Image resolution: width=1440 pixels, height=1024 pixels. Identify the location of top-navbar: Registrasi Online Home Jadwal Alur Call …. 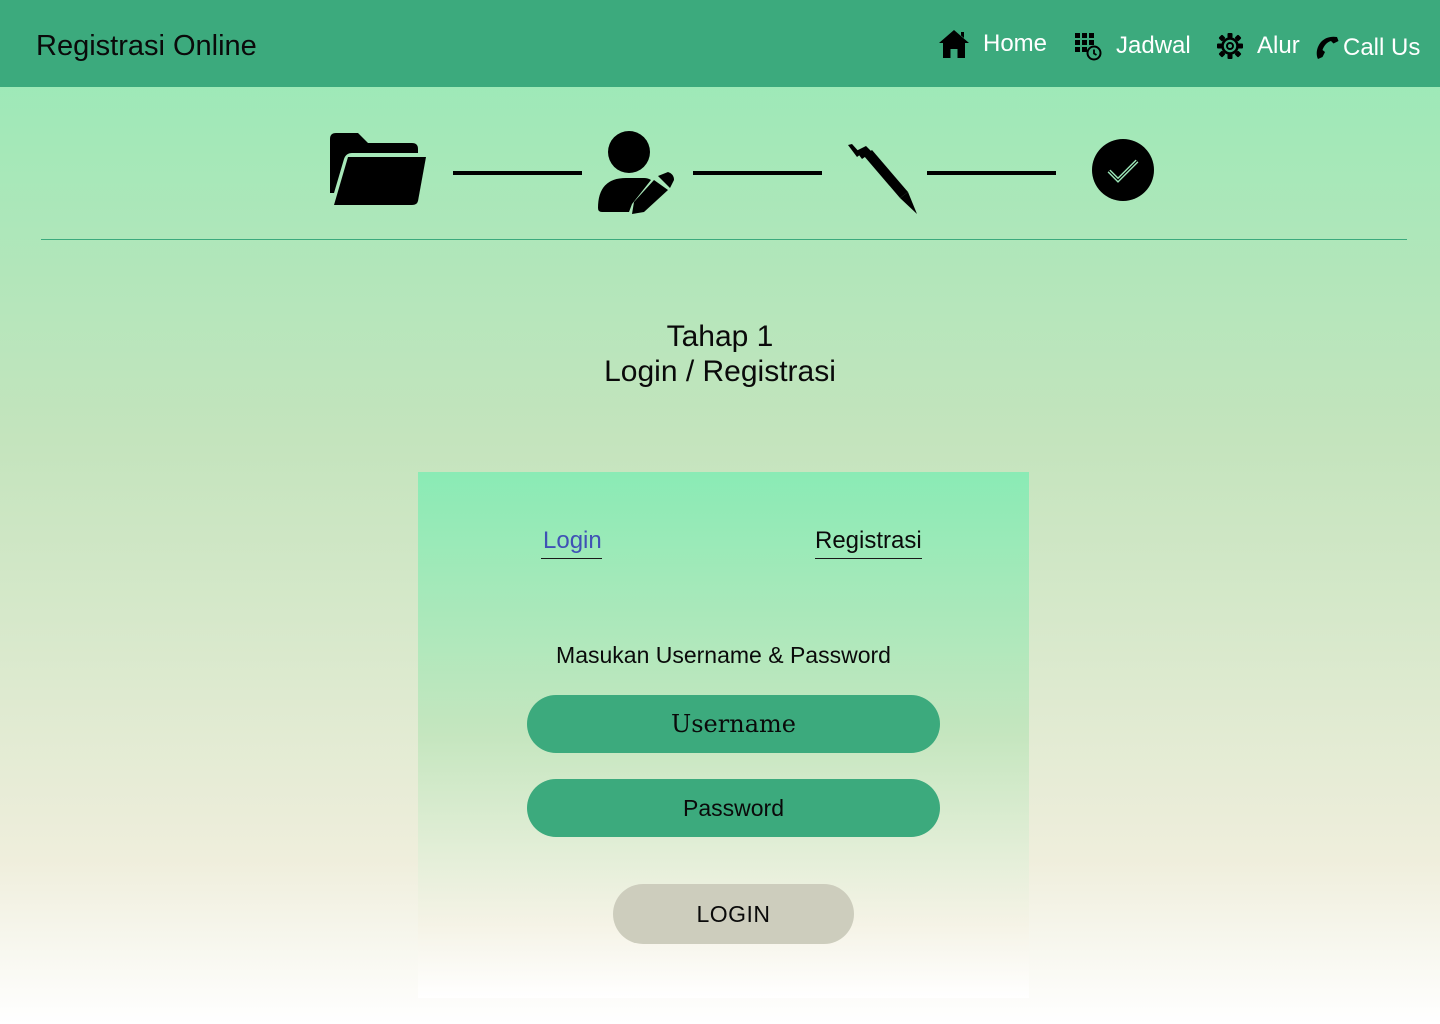
(720, 43).